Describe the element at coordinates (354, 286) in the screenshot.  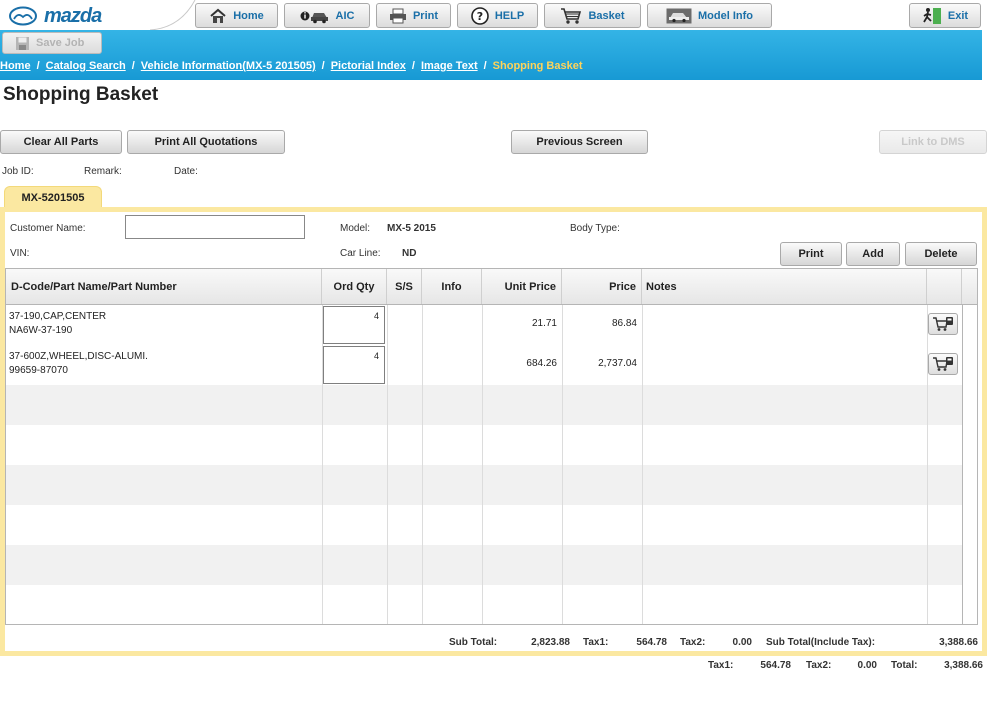
I see `column-header-ord-qty: Ord Qty` at that location.